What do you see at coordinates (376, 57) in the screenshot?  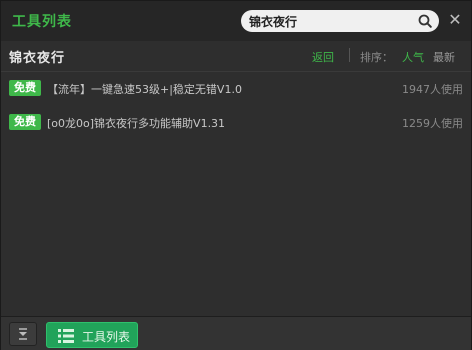 I see `sort-label: 排序：` at bounding box center [376, 57].